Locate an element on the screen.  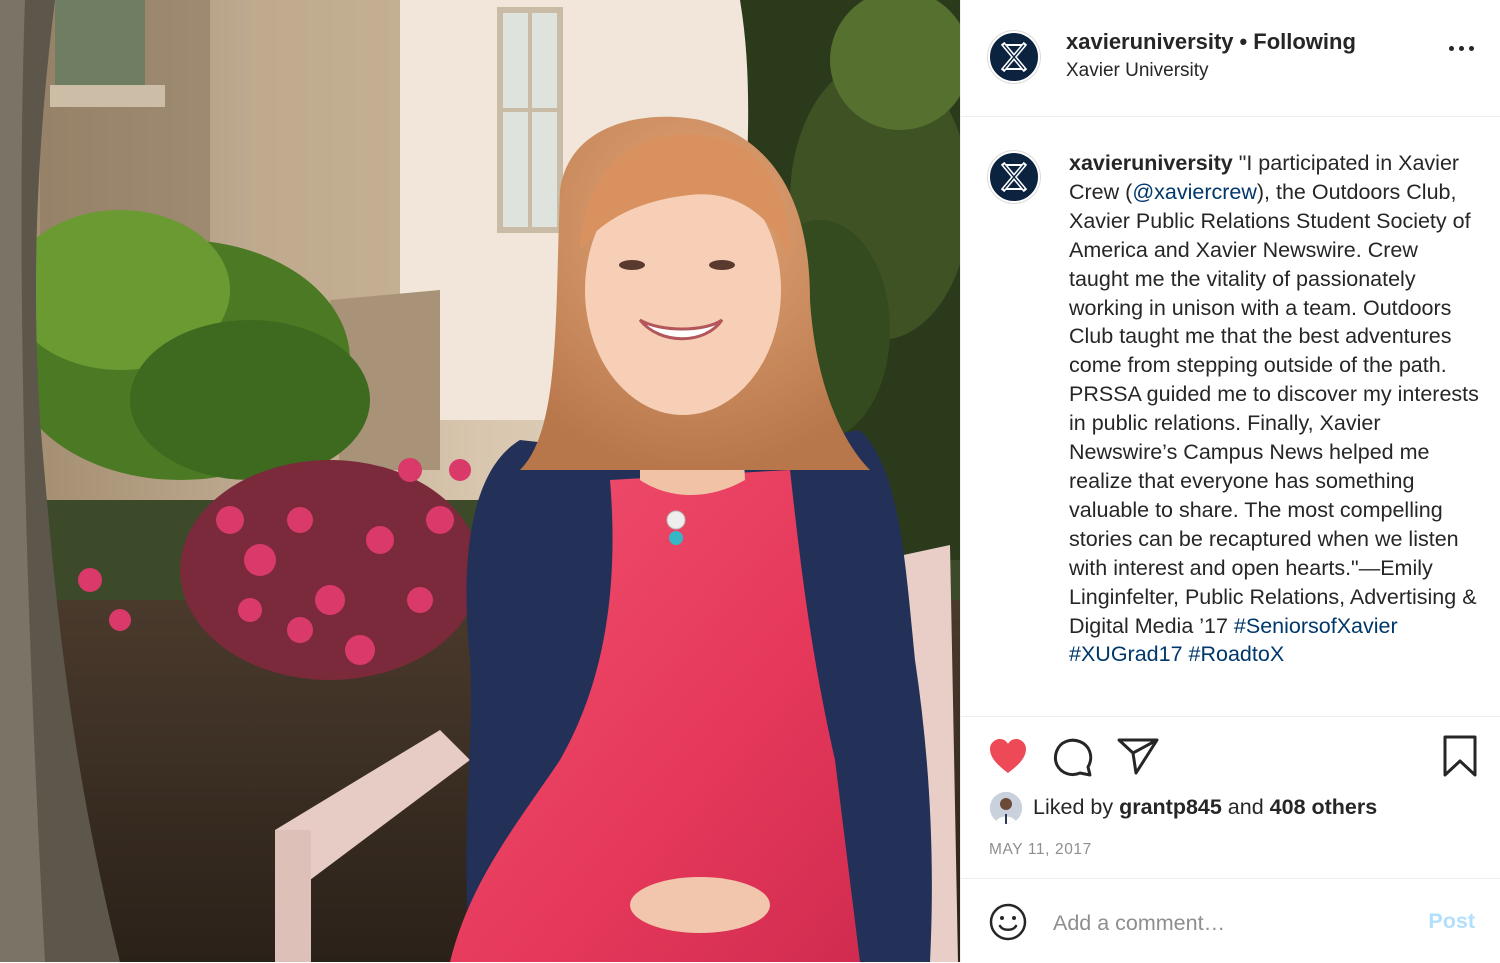
profile-avatar is located at coordinates (1014, 57).